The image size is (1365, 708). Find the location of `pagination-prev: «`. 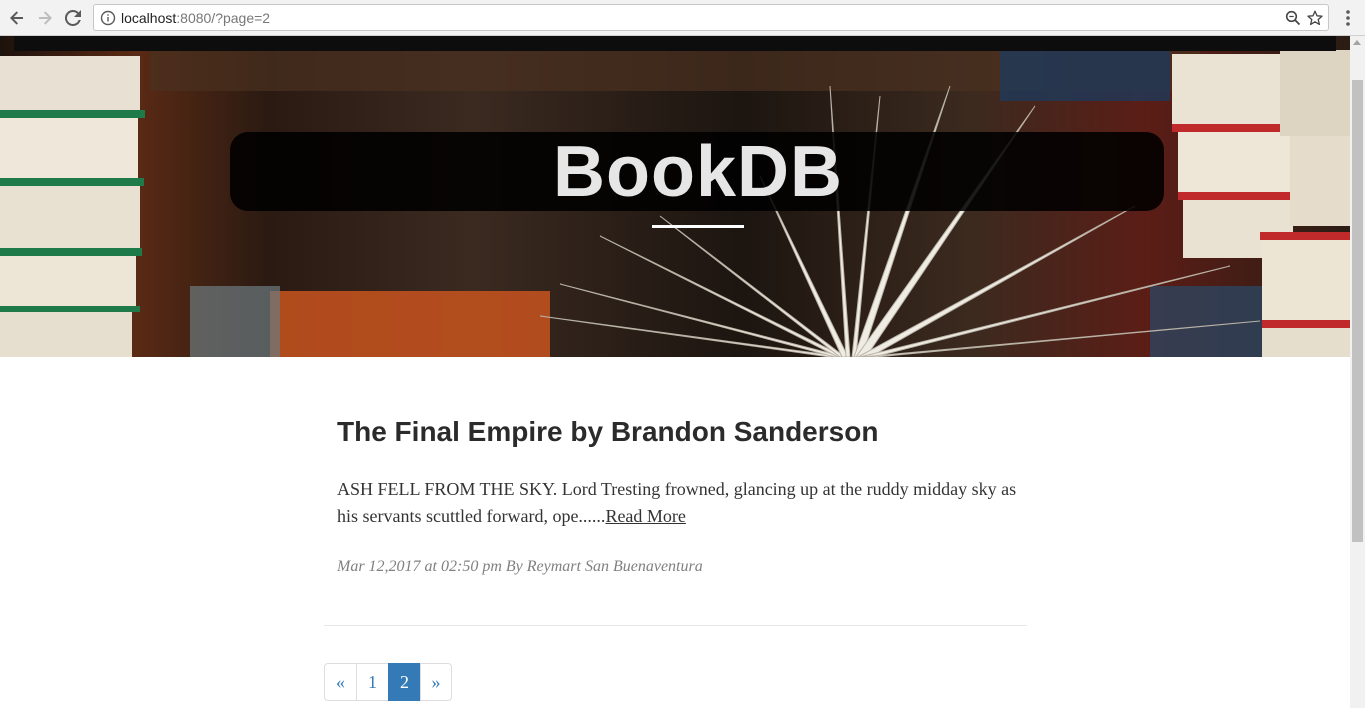

pagination-prev: « is located at coordinates (340, 682).